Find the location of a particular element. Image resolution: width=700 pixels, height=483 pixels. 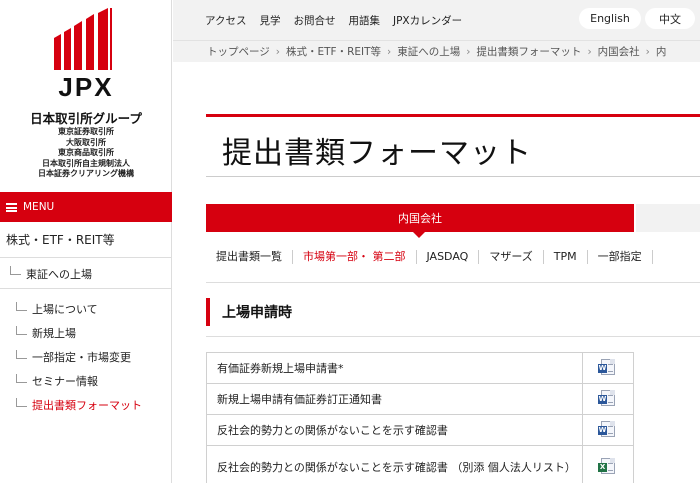

sidebar-item-stocks-etf-reit: 株式・ETF・REIT等 is located at coordinates (86, 240).